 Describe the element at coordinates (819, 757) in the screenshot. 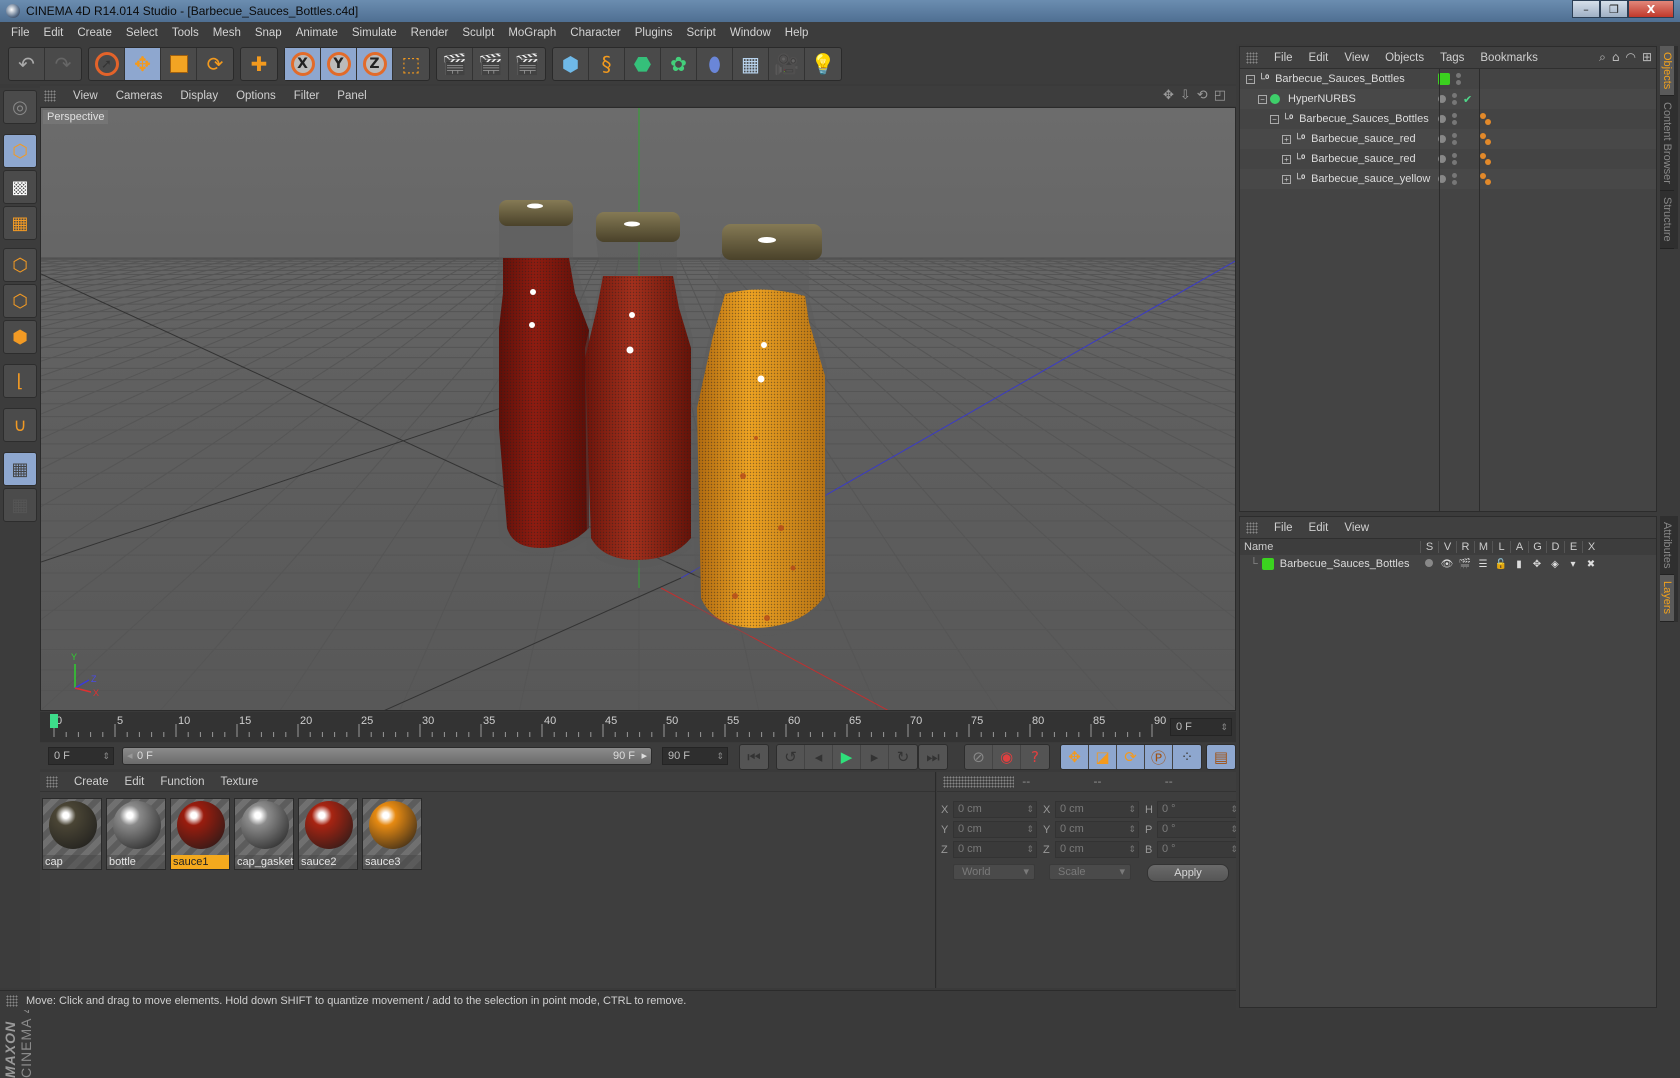

I see `previous-frame-icon: ◂` at that location.